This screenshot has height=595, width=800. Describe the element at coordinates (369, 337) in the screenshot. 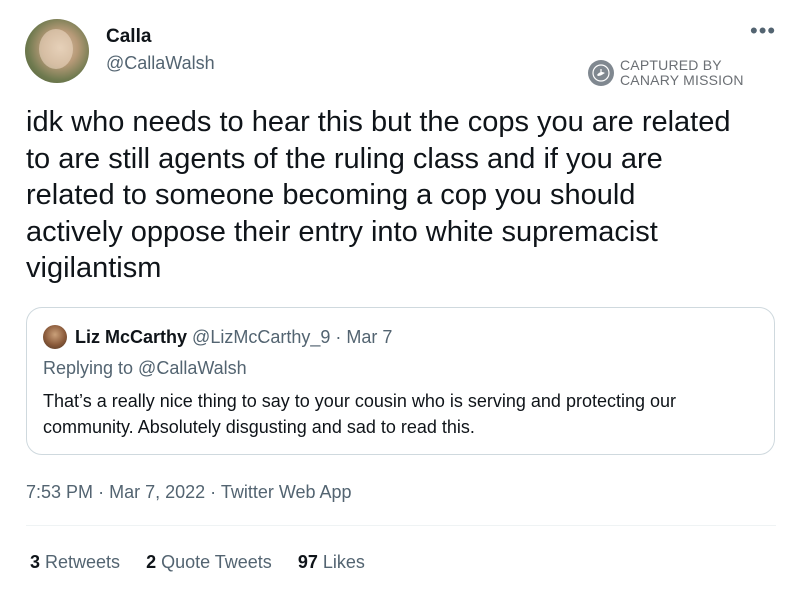

I see `quoted-date: Mar 7` at that location.